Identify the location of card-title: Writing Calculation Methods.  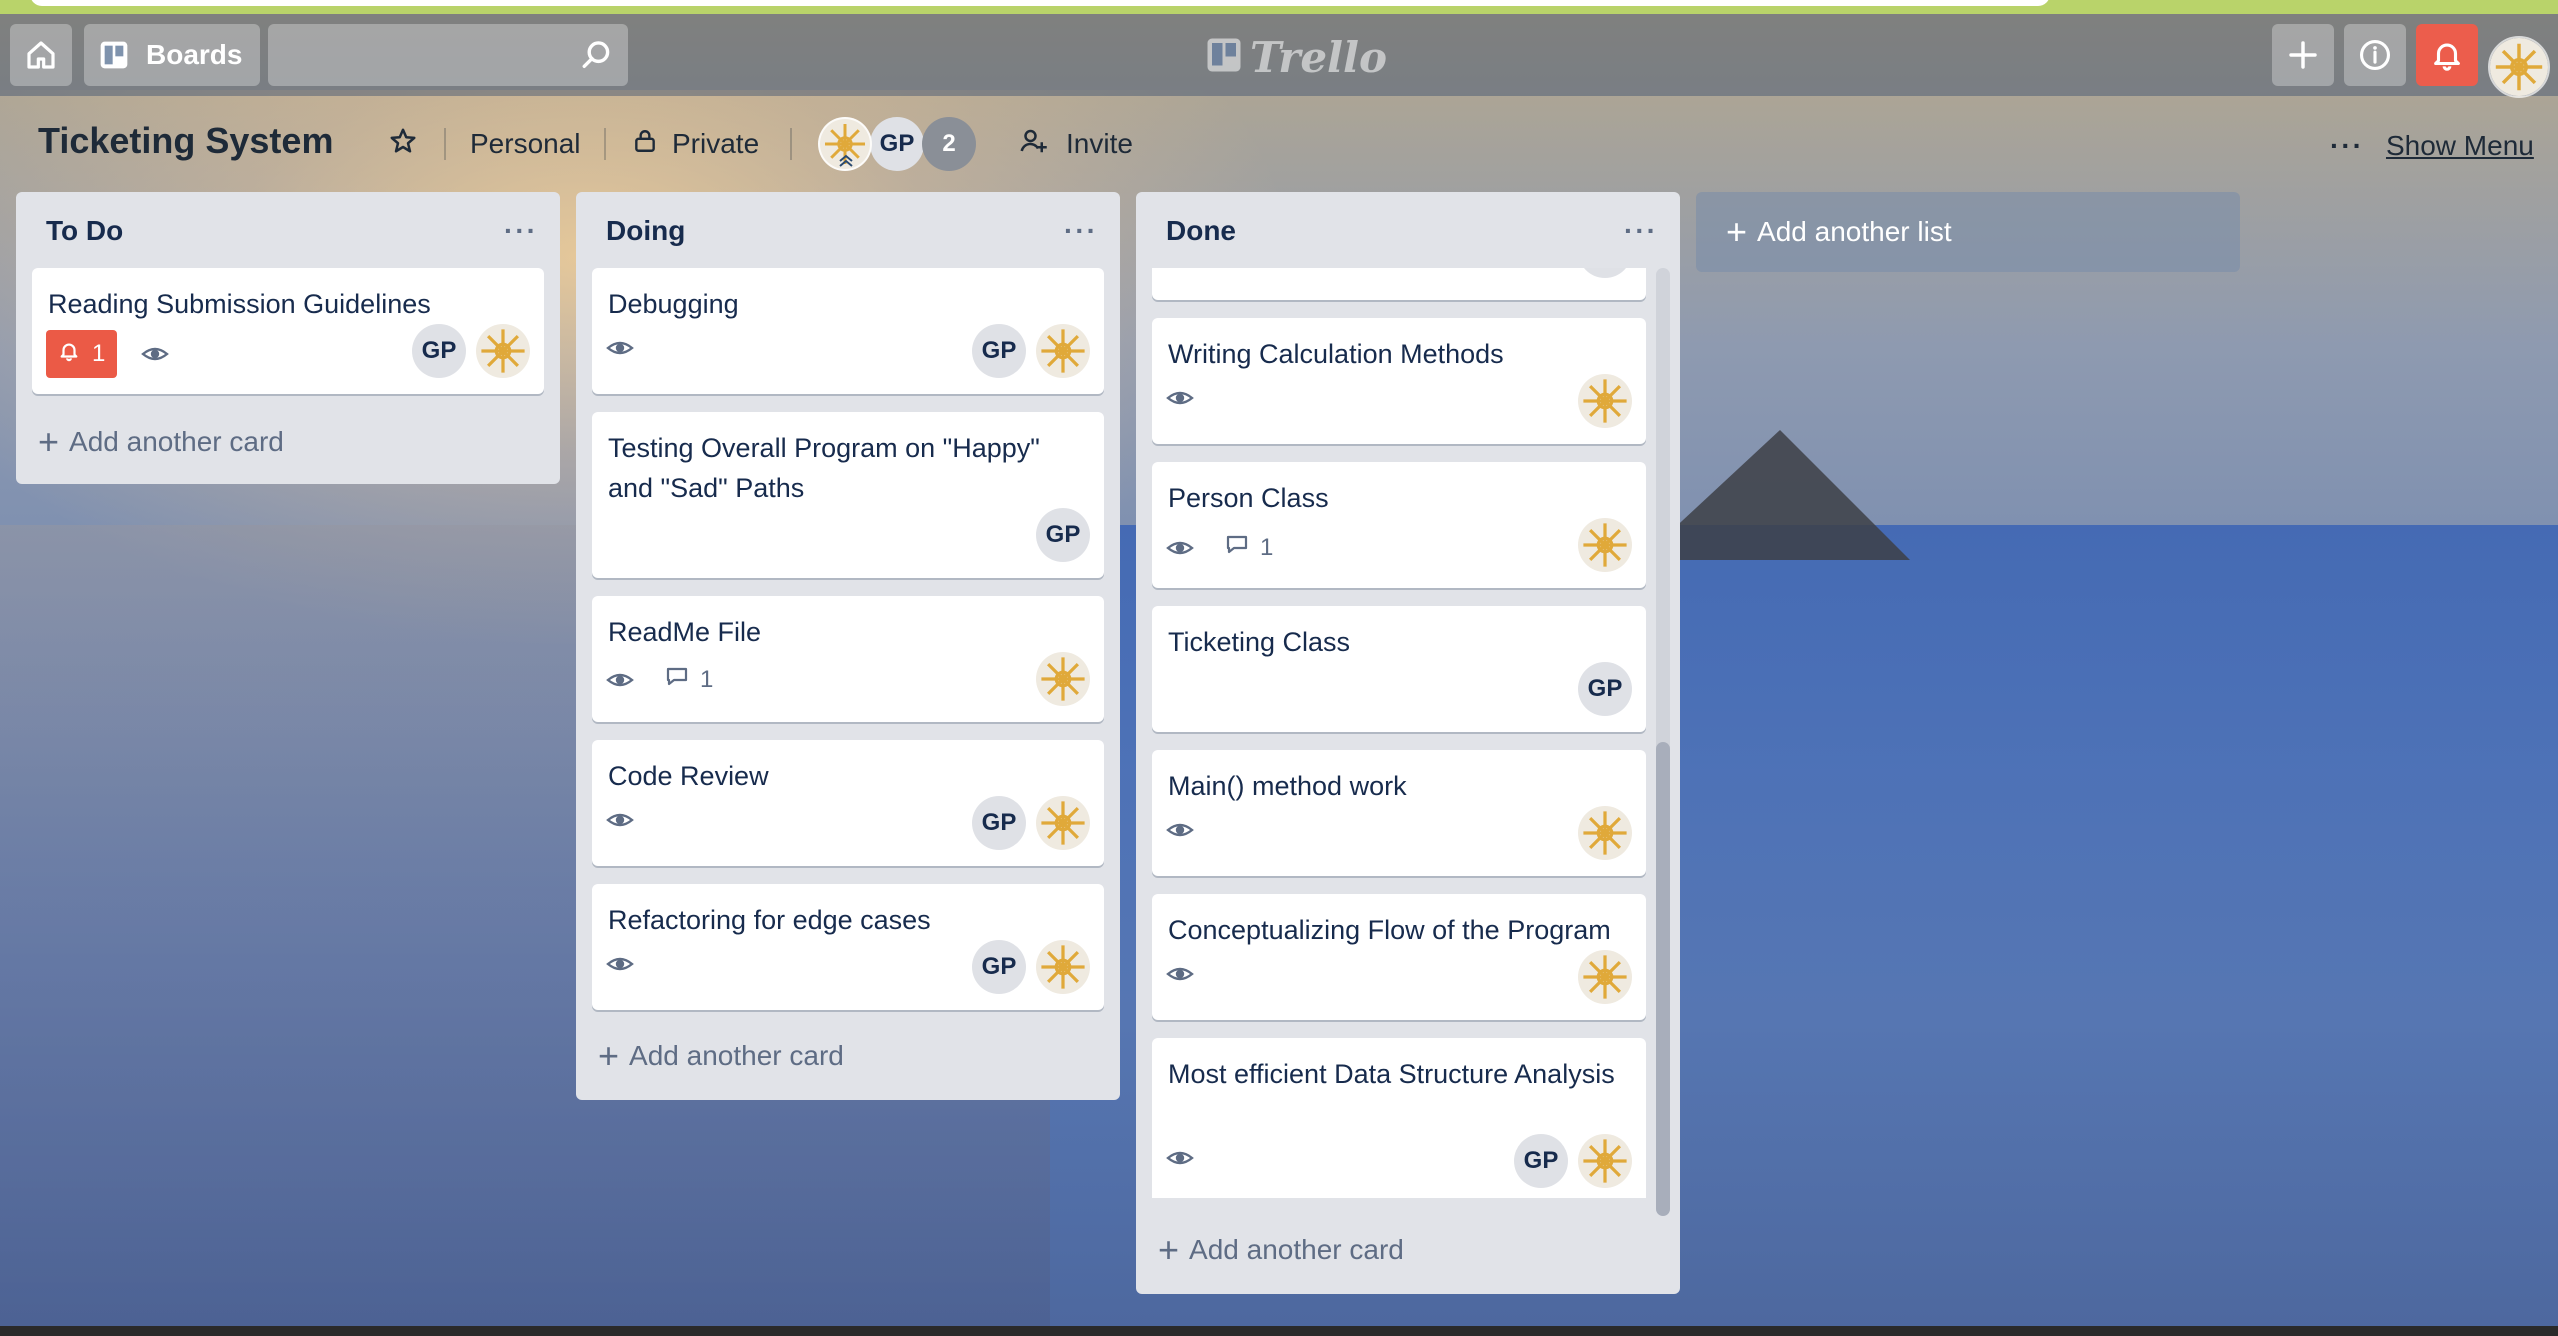
(1336, 354).